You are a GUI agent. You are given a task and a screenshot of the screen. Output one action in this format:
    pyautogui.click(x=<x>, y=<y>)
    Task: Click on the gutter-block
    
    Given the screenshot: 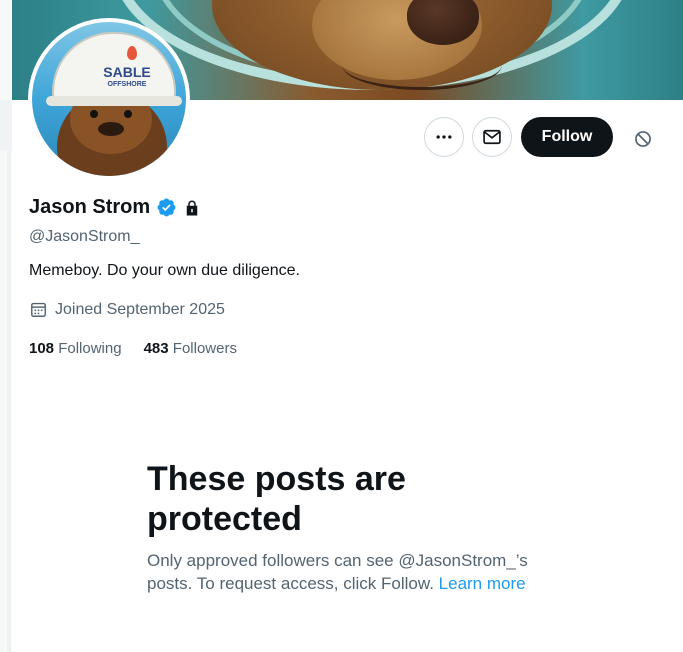 What is the action you would take?
    pyautogui.click(x=6, y=125)
    